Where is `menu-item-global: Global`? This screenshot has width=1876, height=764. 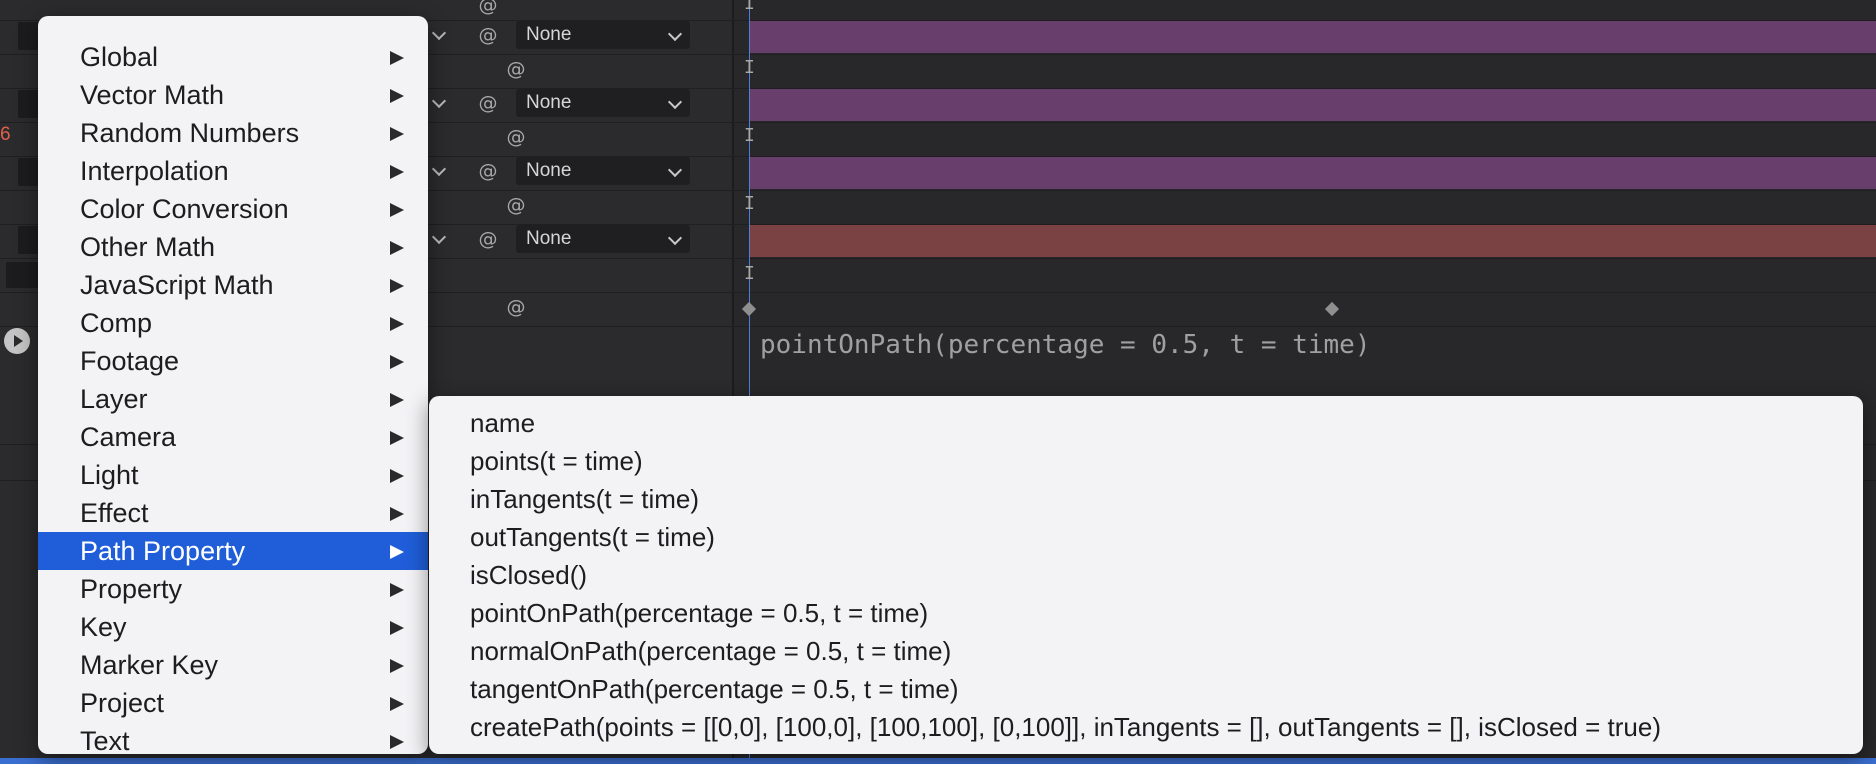 menu-item-global: Global is located at coordinates (233, 57).